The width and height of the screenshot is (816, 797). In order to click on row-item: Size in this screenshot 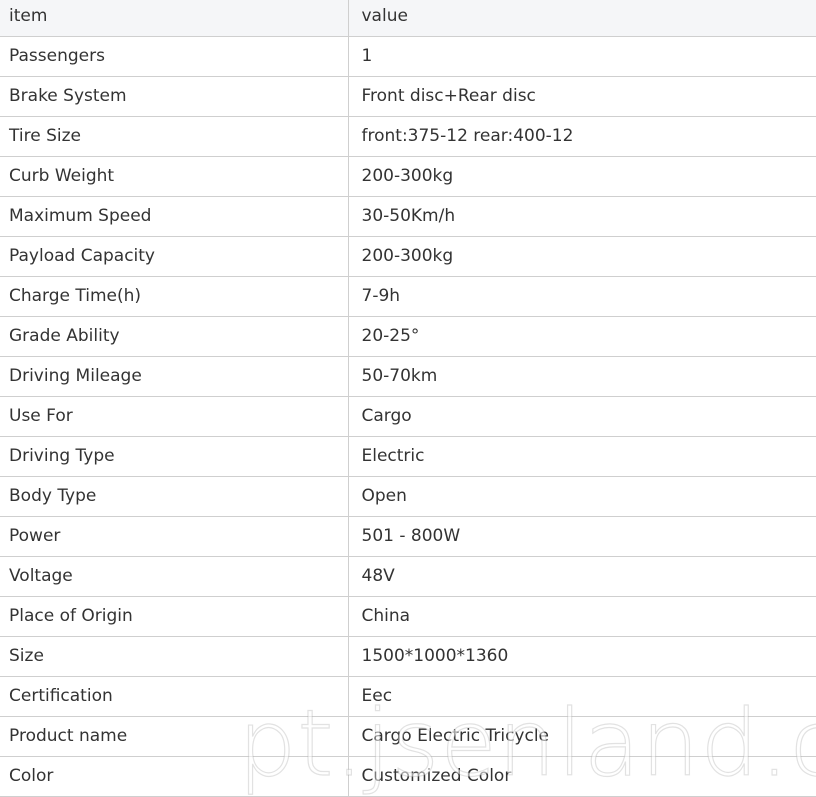, I will do `click(174, 656)`.